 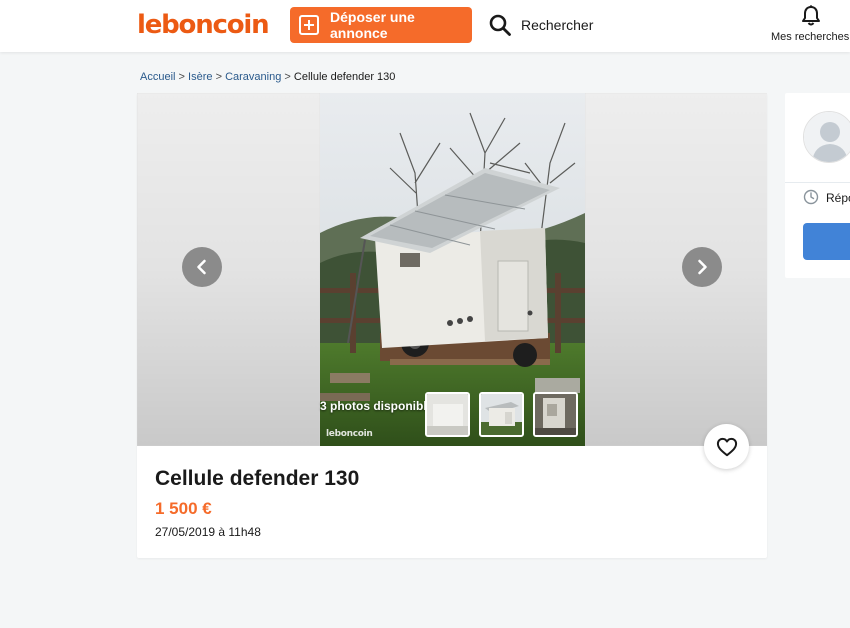 What do you see at coordinates (557, 25) in the screenshot?
I see `search-label: Rechercher` at bounding box center [557, 25].